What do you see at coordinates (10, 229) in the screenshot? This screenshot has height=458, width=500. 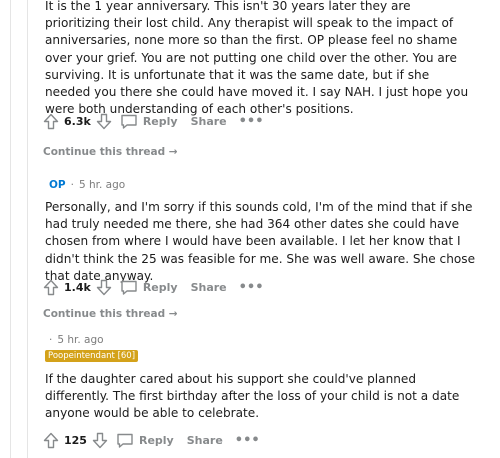 I see `thread-line-outer` at bounding box center [10, 229].